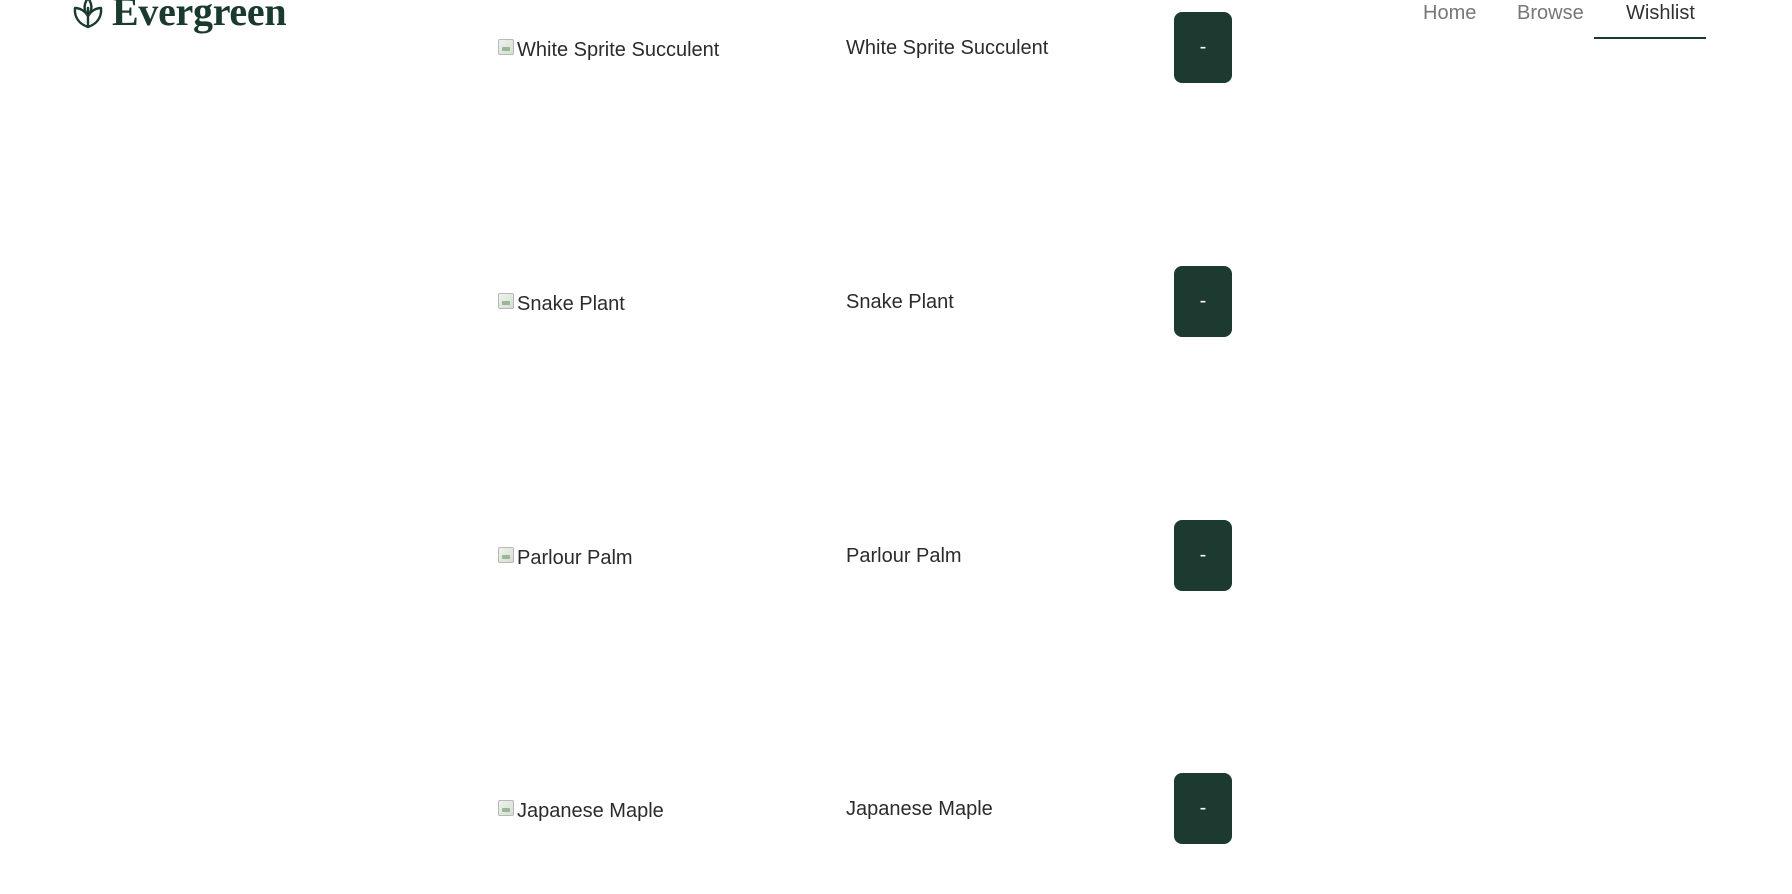  I want to click on plant-image: Japanese Maple, so click(581, 811).